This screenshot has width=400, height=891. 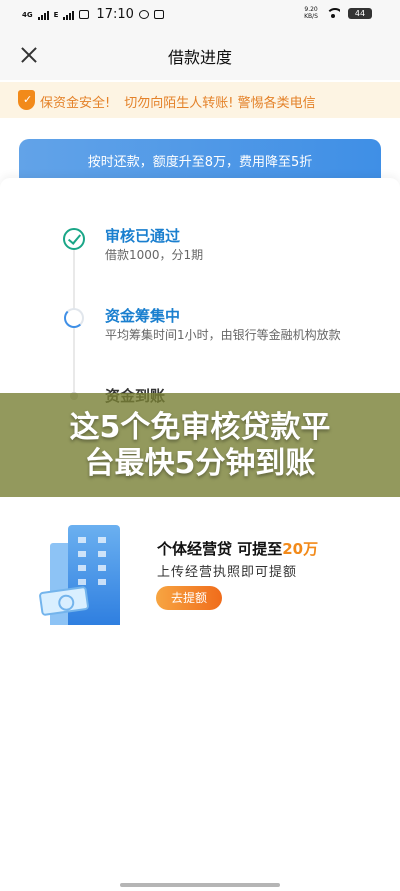 What do you see at coordinates (158, 14) in the screenshot?
I see `app-notification-icon` at bounding box center [158, 14].